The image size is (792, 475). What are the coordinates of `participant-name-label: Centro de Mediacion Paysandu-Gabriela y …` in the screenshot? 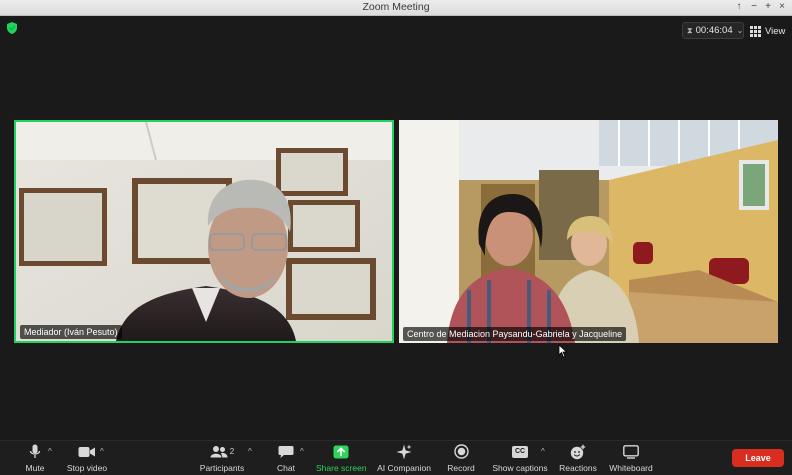 It's located at (515, 334).